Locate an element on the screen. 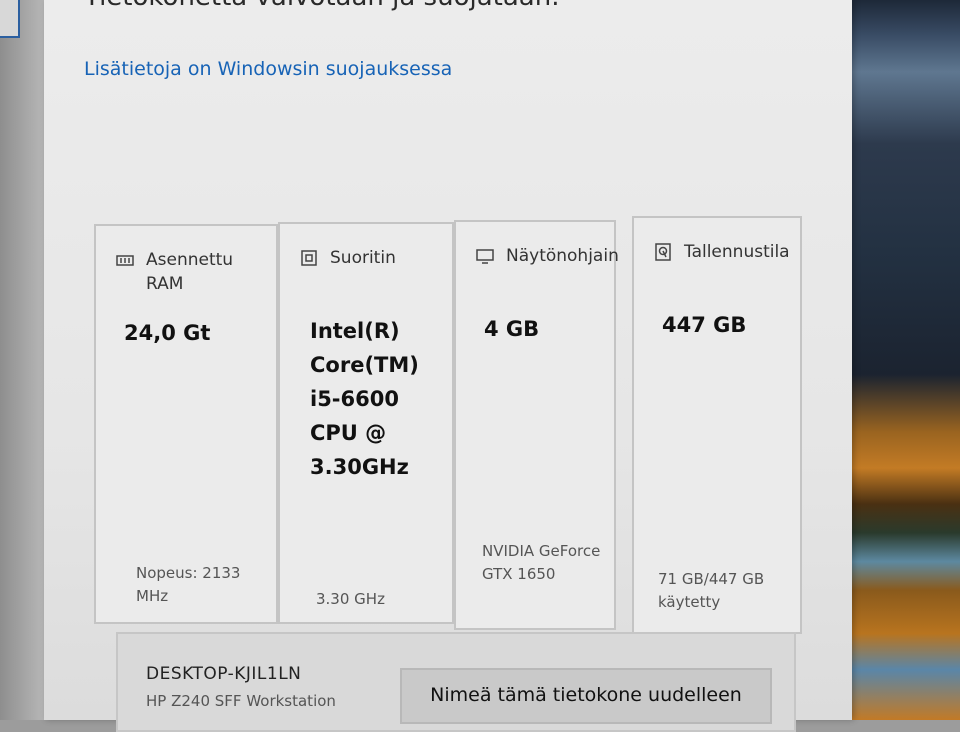 This screenshot has width=960, height=732. spec-value: 4 GB is located at coordinates (512, 329).